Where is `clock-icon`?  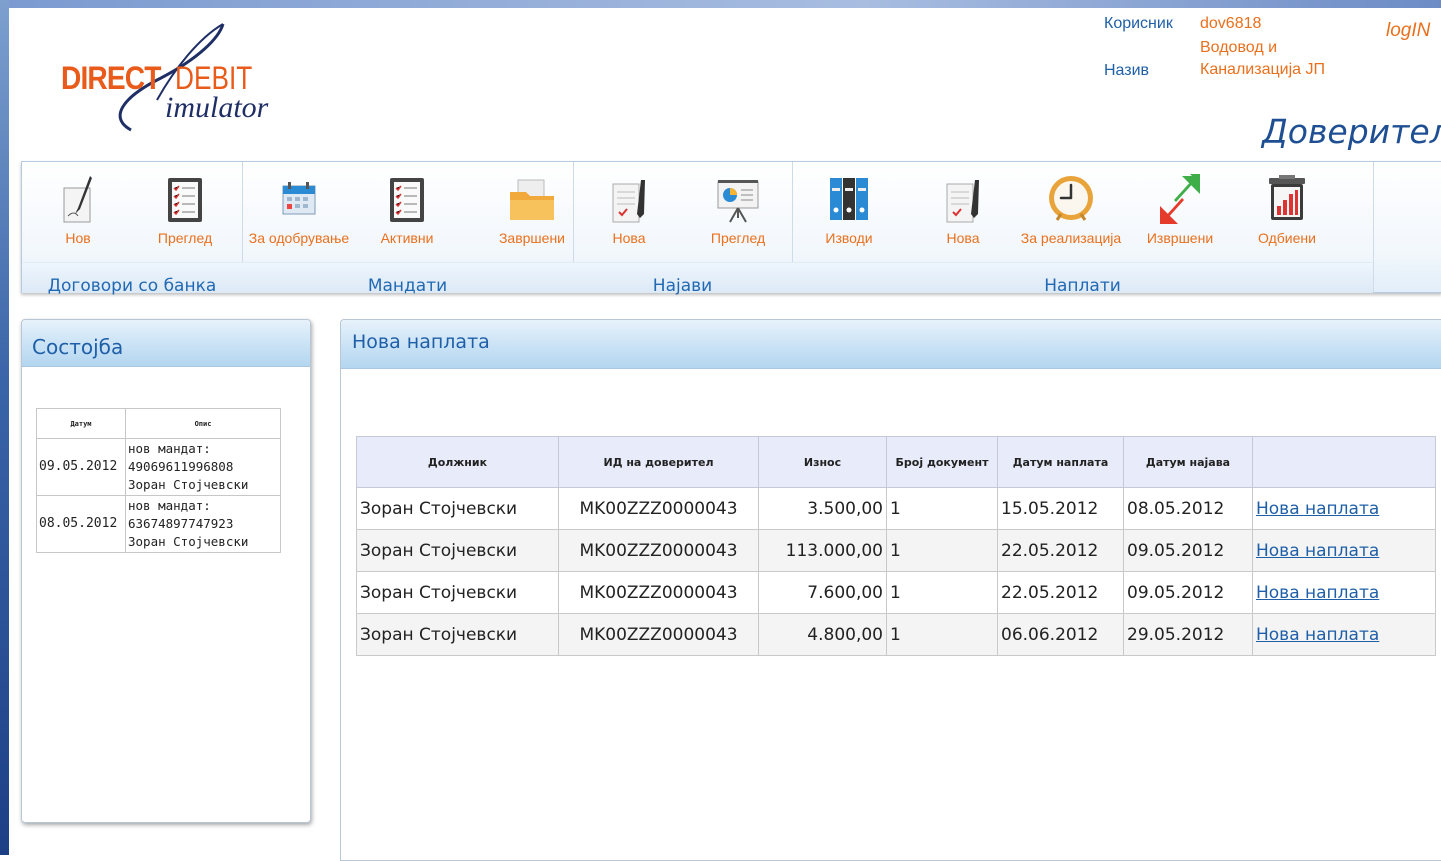 clock-icon is located at coordinates (1071, 200).